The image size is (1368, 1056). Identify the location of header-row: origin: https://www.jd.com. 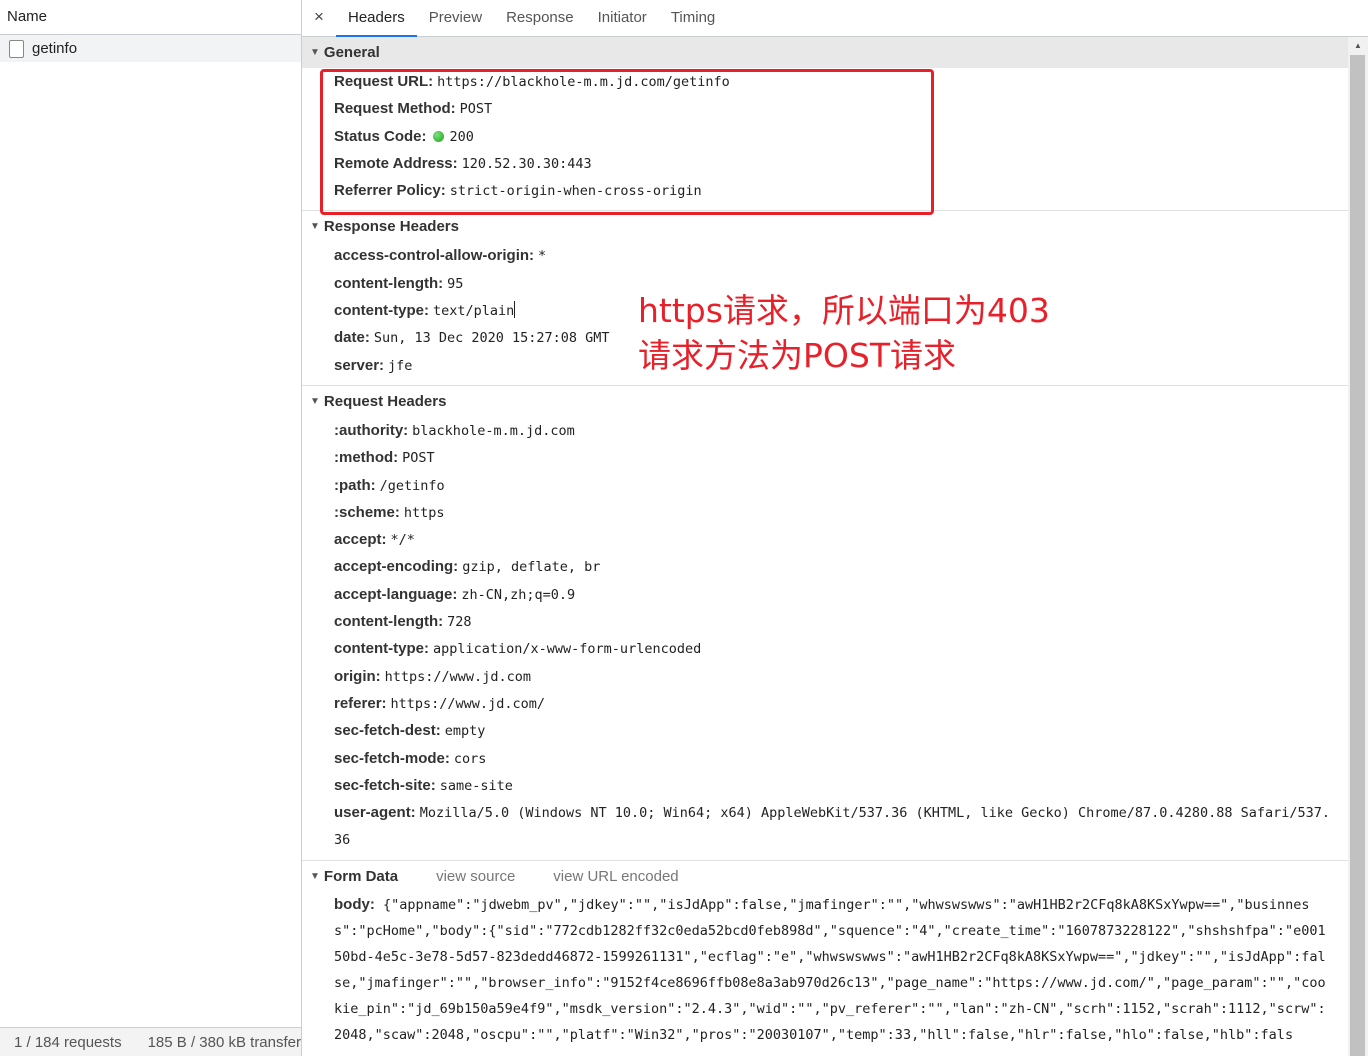
(432, 676).